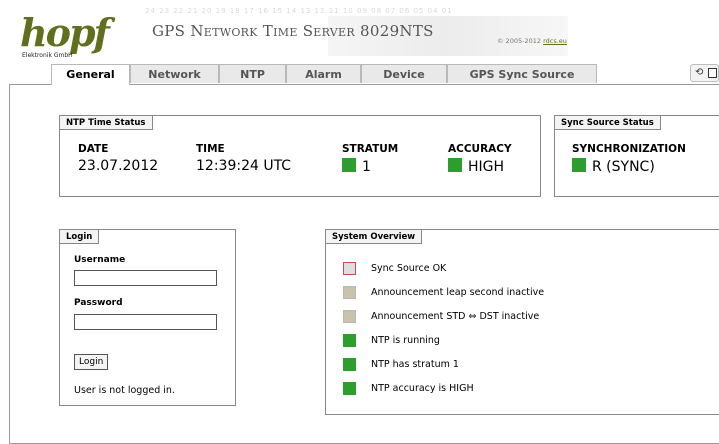 This screenshot has height=444, width=719. I want to click on password-input, so click(145, 322).